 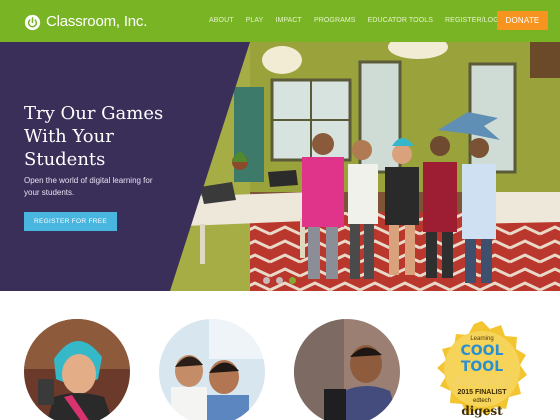 I want to click on logo-text: Classroom, Inc., so click(x=97, y=21).